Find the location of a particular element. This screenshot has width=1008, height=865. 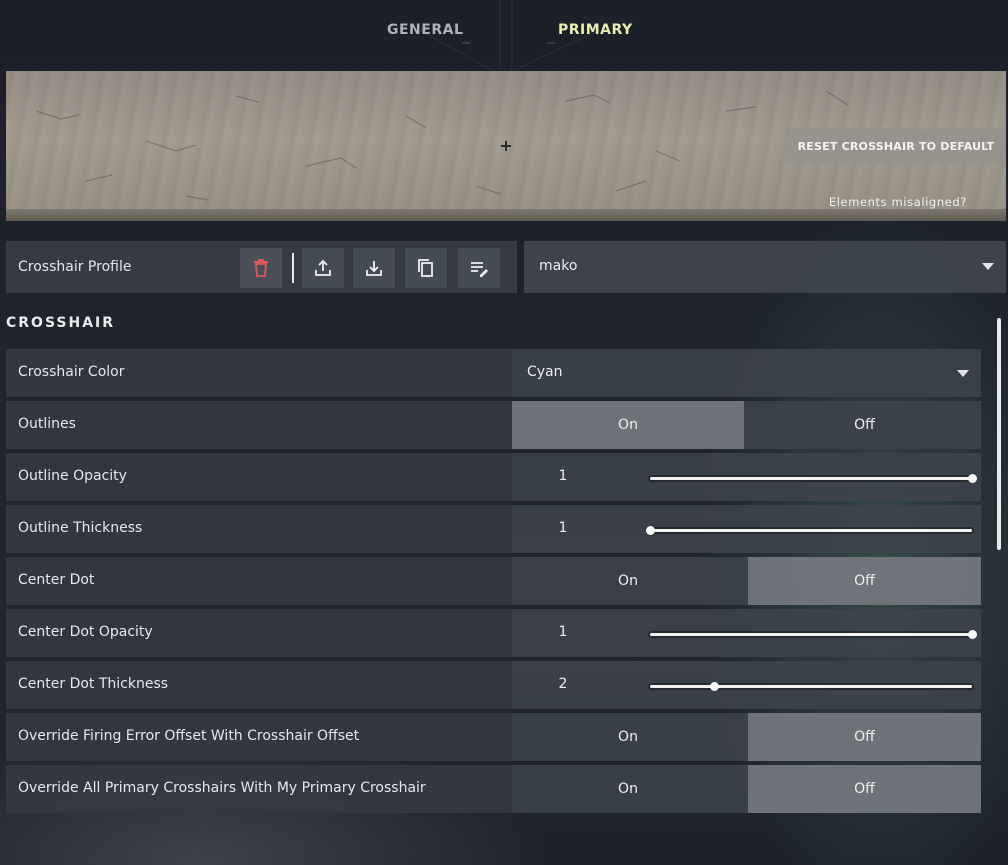

outline-opacity-slider is located at coordinates (813, 478).